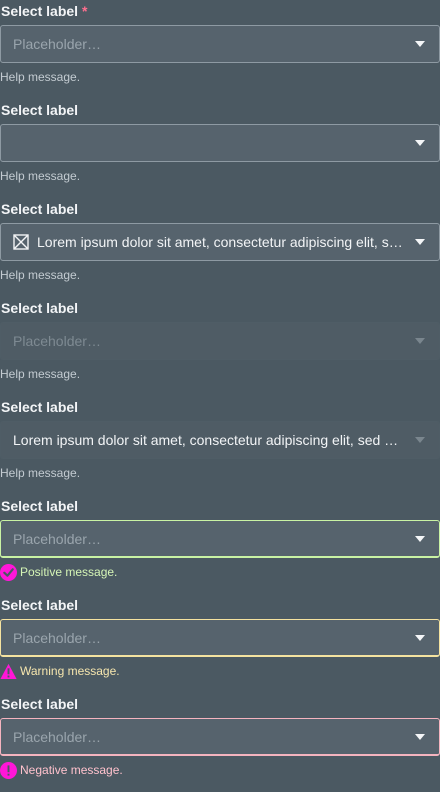 Image resolution: width=440 pixels, height=792 pixels. I want to click on positive-message: Positive message., so click(58, 572).